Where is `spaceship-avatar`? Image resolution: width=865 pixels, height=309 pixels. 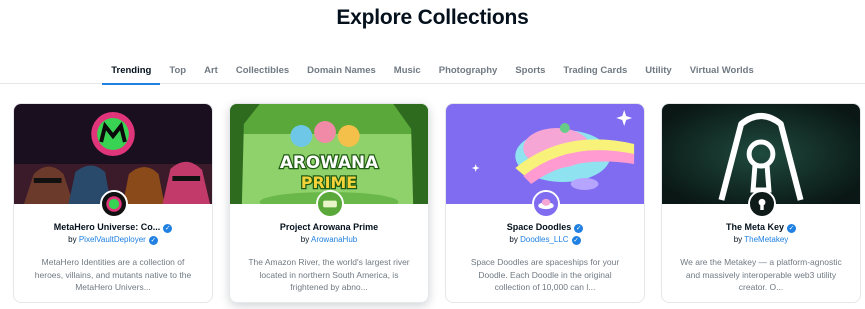
spaceship-avatar is located at coordinates (546, 204).